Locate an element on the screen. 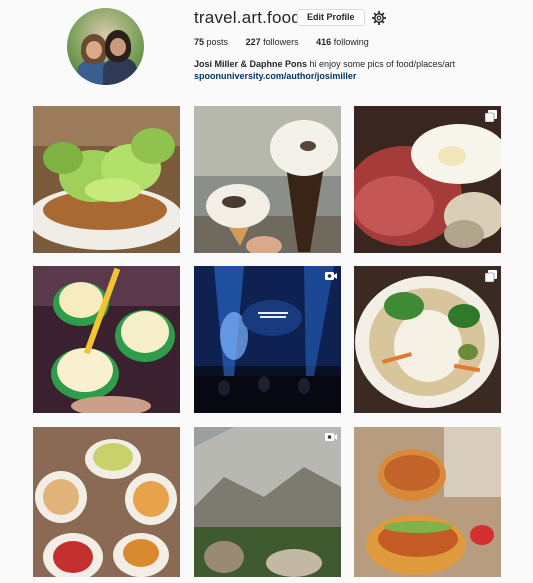 The height and width of the screenshot is (583, 533). following-stat: 416 following is located at coordinates (342, 42).